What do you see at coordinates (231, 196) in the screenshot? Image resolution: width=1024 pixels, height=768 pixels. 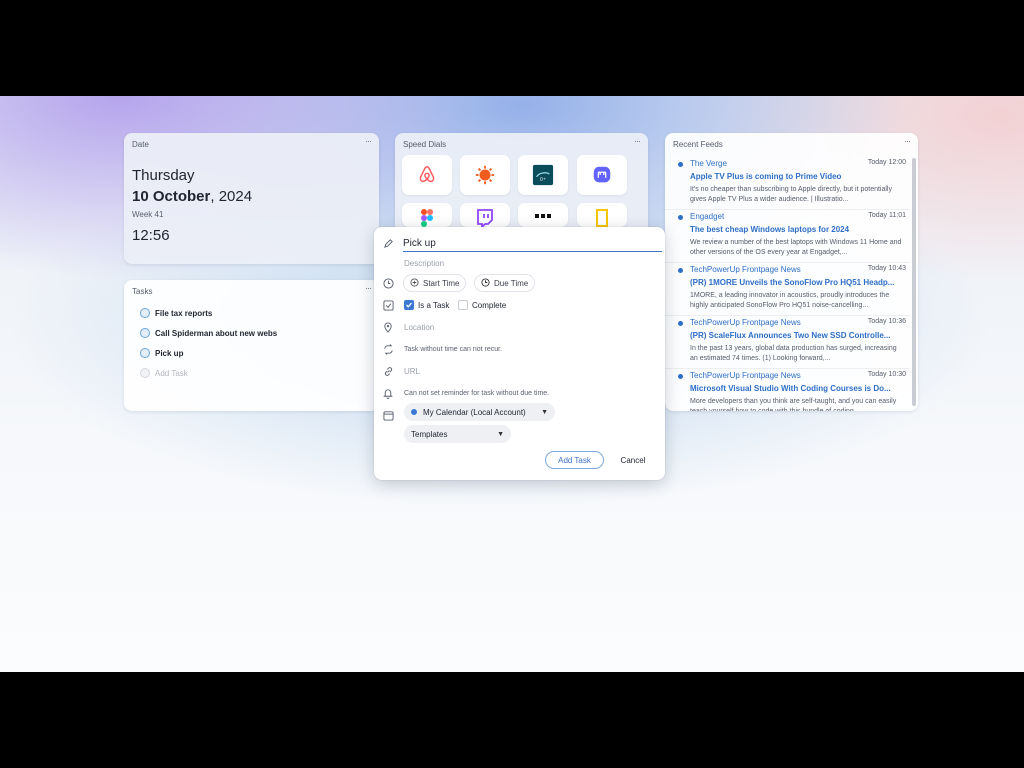 I see `year: , 2024` at bounding box center [231, 196].